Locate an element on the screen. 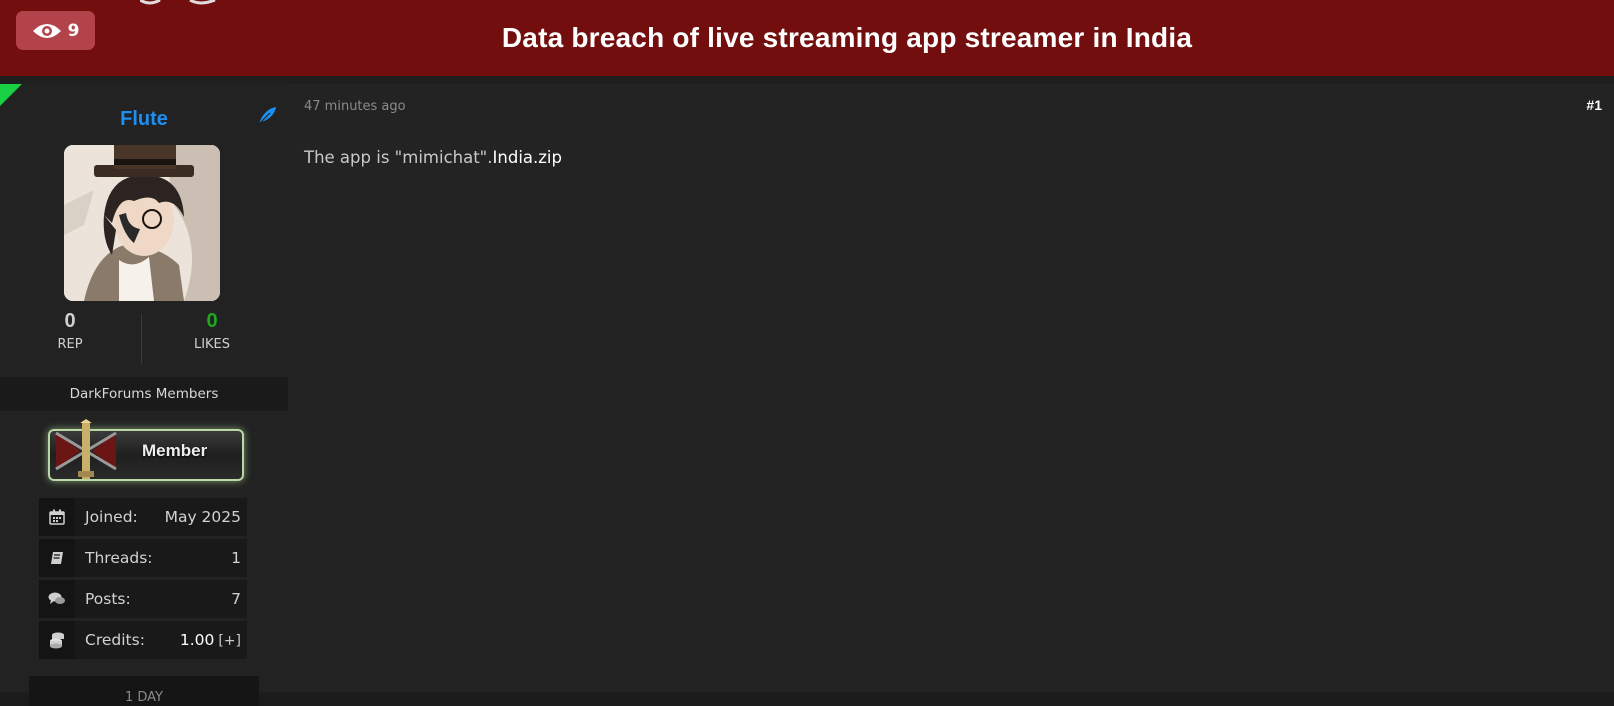 The image size is (1614, 706). rank-emblem-icon is located at coordinates (86, 449).